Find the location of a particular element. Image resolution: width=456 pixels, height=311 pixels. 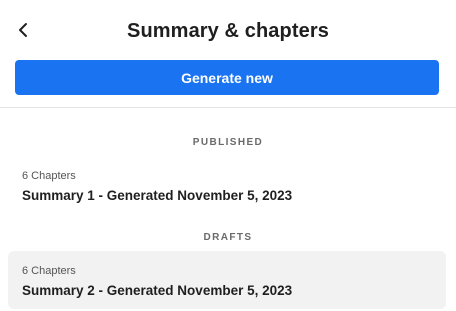

published-section-heading: PUBLISHED is located at coordinates (228, 142).